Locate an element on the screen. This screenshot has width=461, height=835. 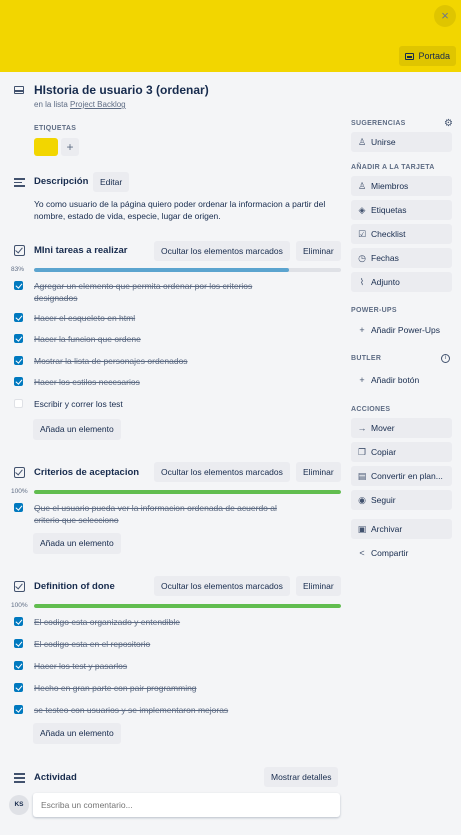
avatar: KS is located at coordinates (19, 805).